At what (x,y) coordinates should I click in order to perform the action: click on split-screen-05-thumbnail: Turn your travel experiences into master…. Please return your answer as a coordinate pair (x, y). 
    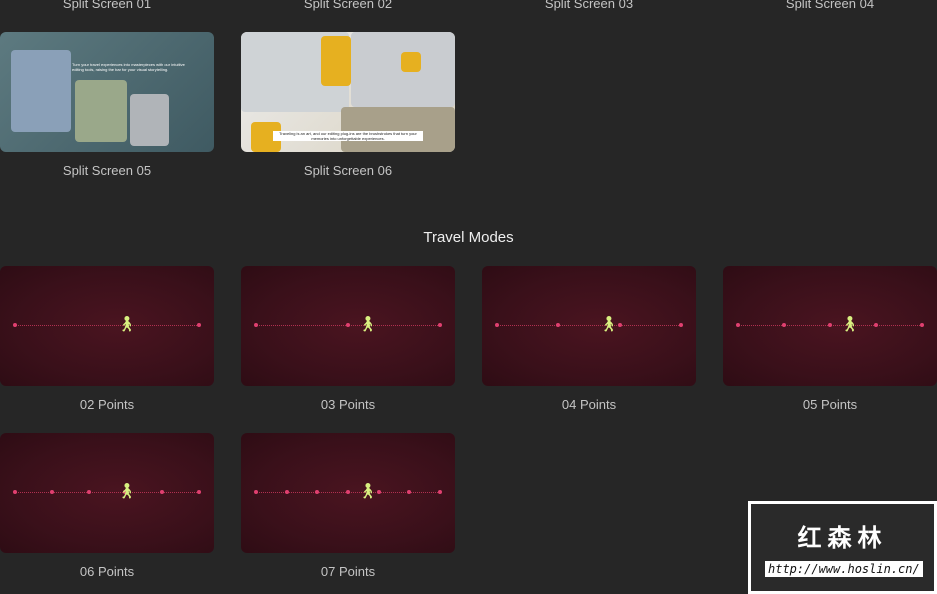
    Looking at the image, I should click on (107, 92).